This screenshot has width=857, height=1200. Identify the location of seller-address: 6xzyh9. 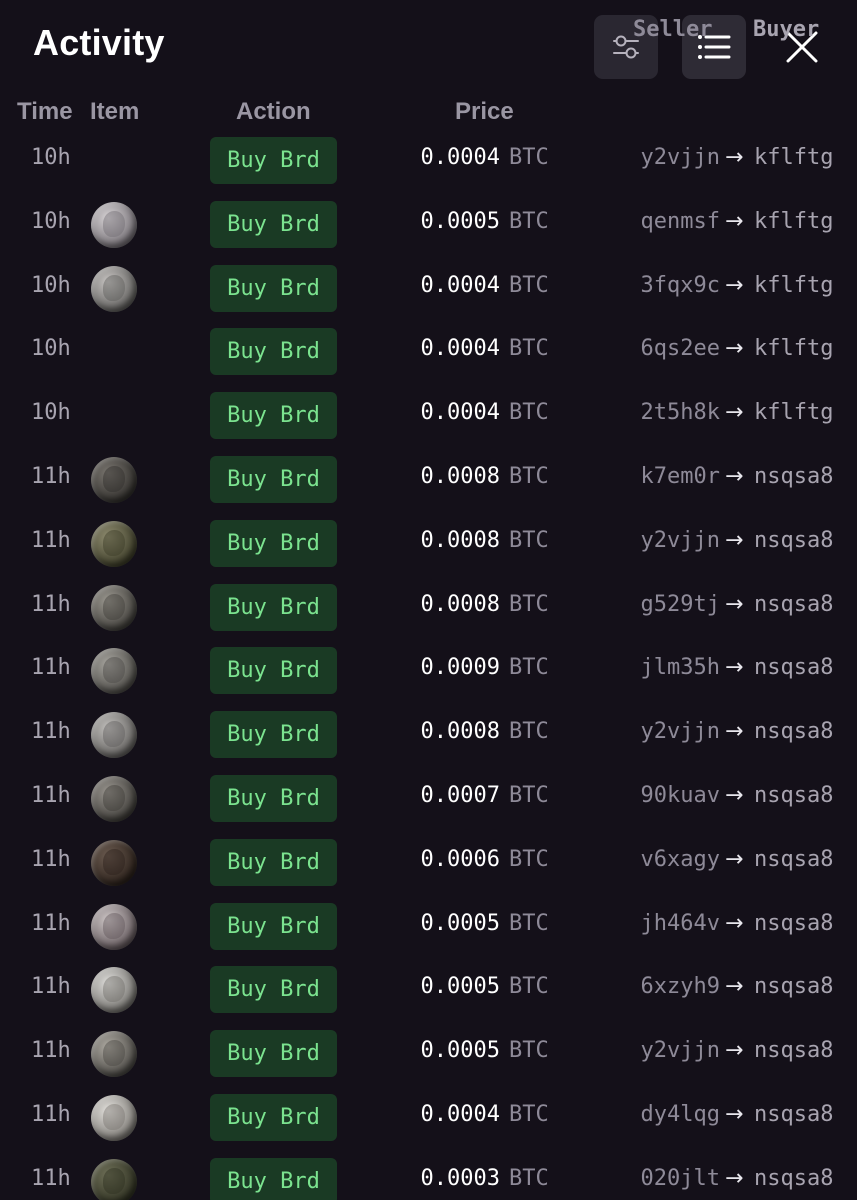
(680, 986).